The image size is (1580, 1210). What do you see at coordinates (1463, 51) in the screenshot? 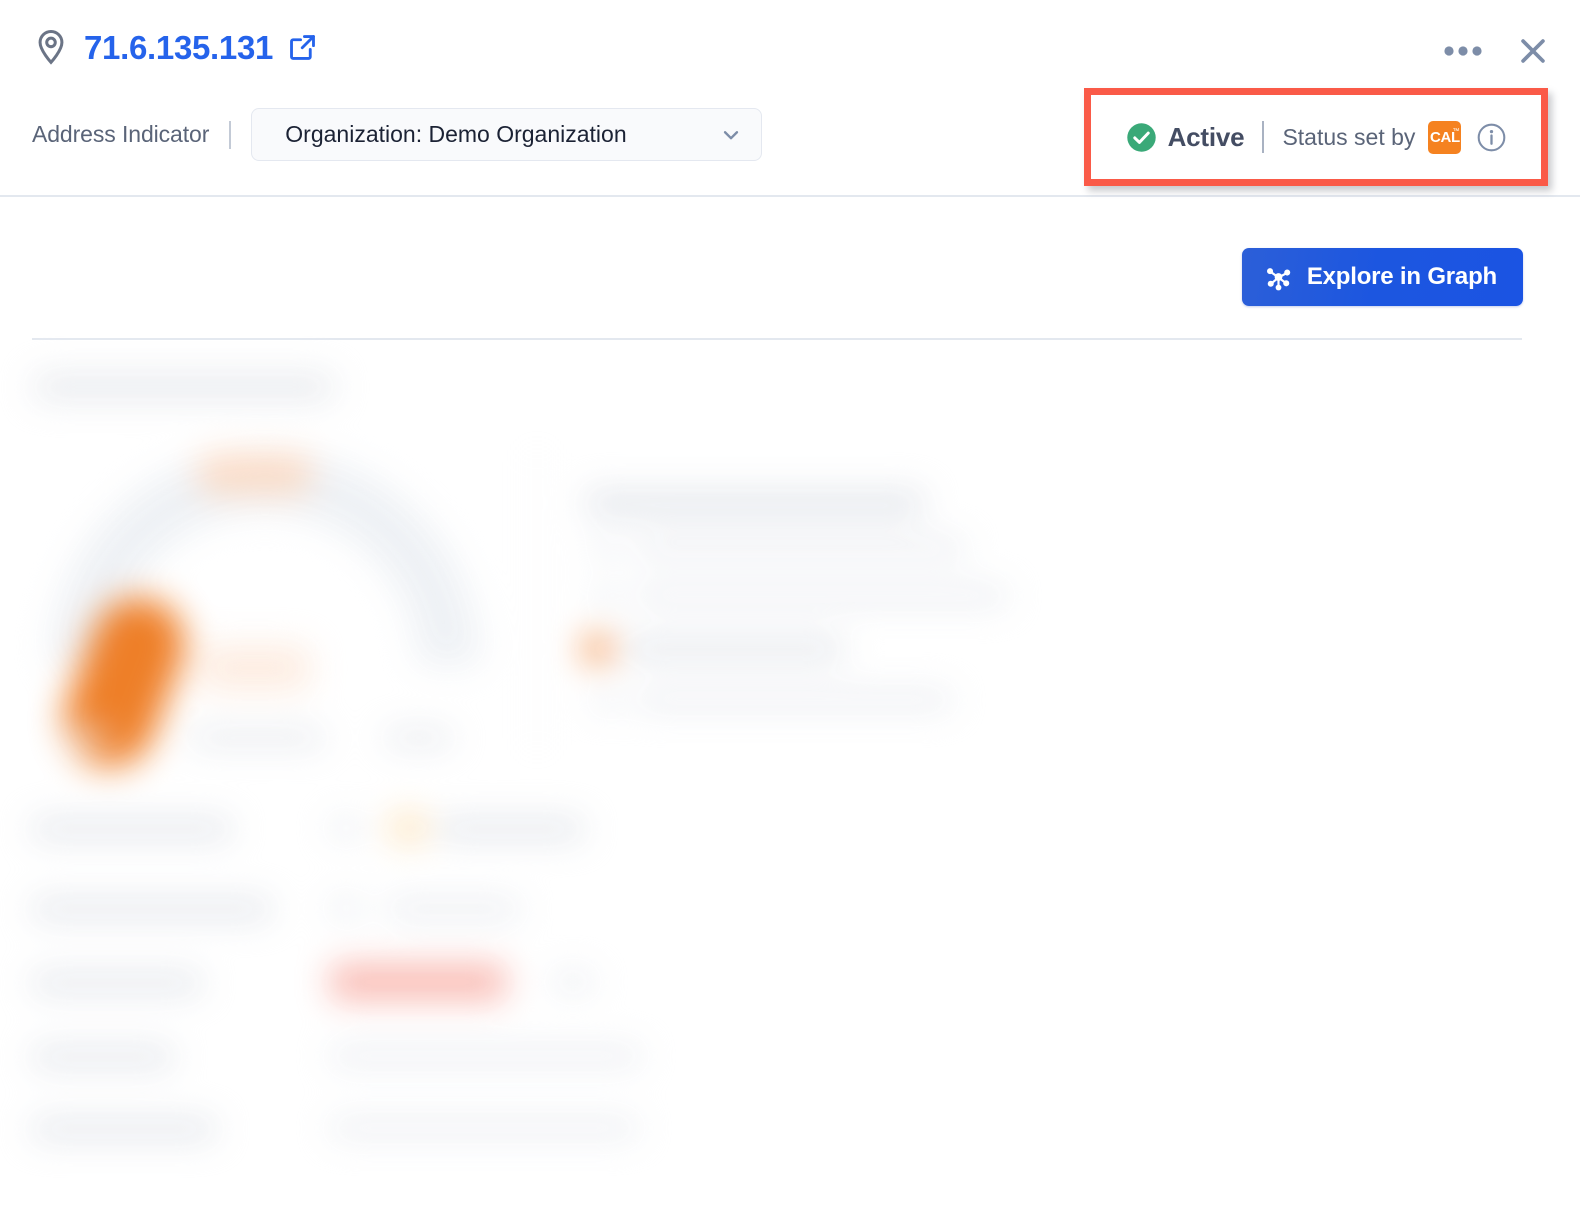
I see `more-options-icon` at bounding box center [1463, 51].